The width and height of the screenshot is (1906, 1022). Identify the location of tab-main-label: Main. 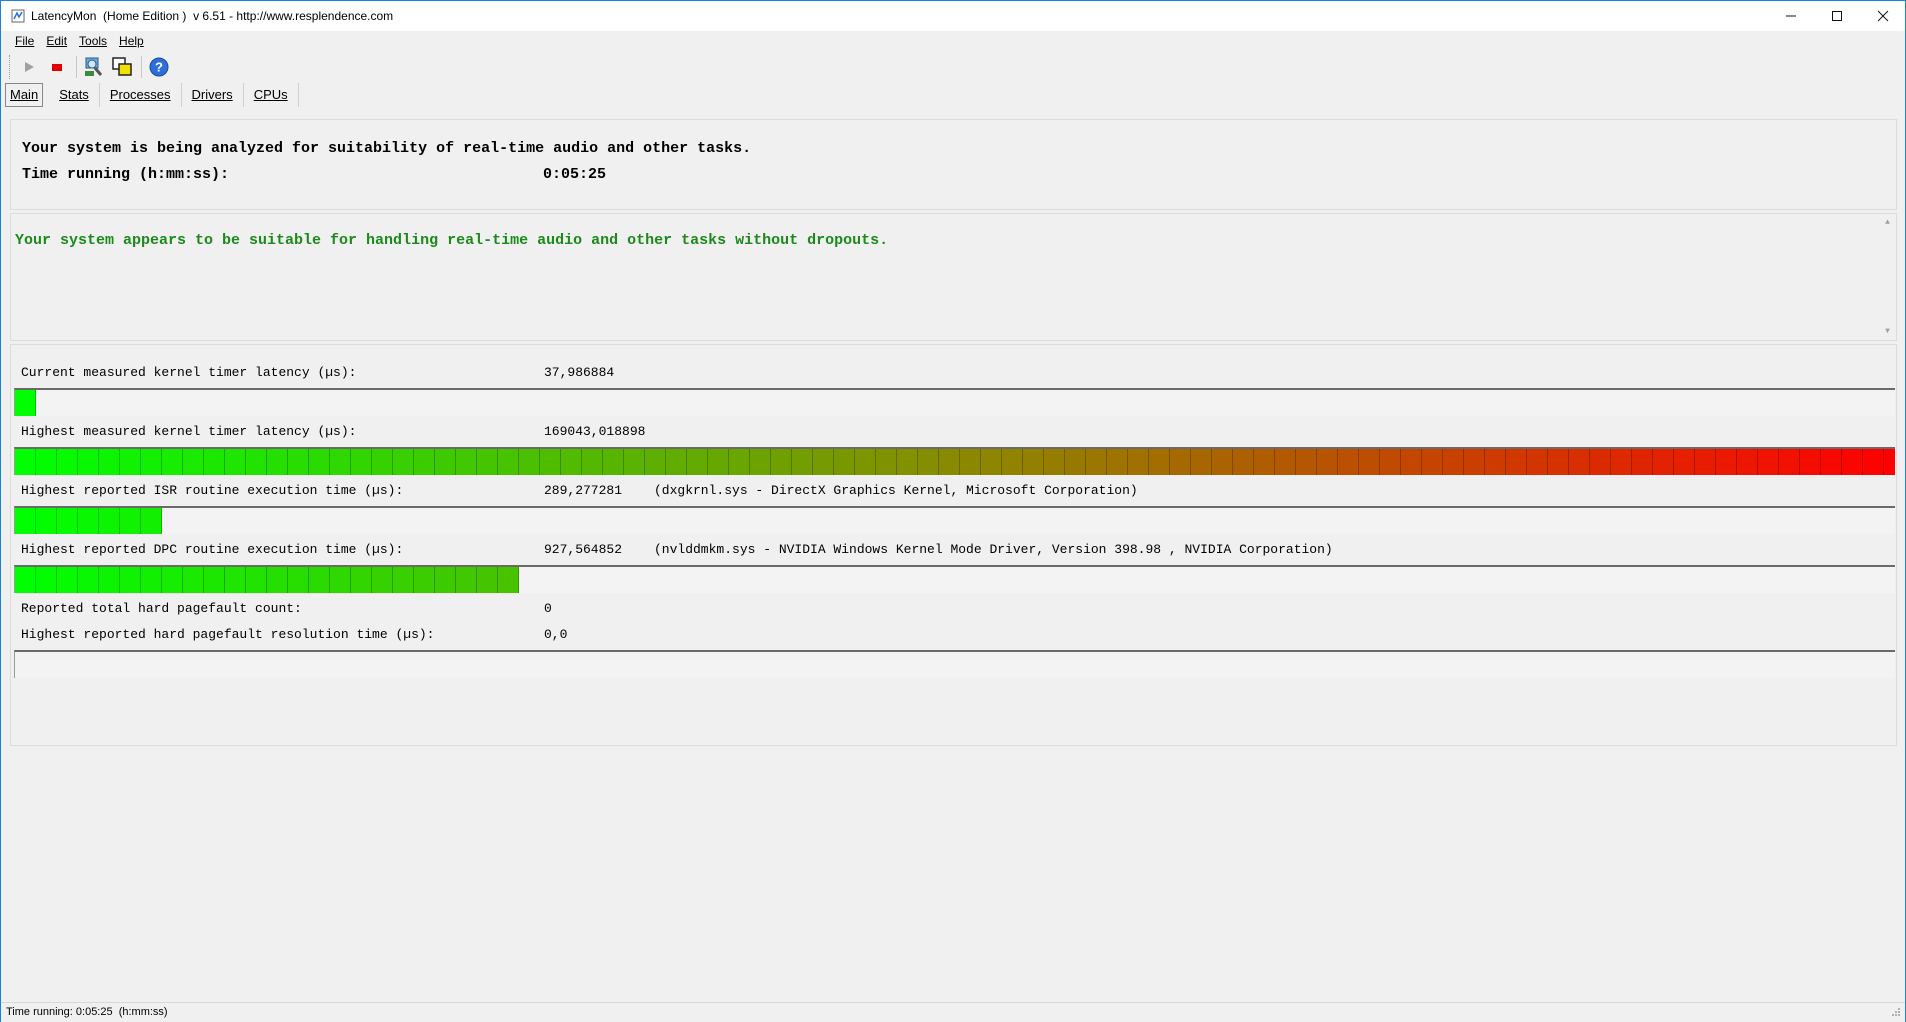
(24, 94).